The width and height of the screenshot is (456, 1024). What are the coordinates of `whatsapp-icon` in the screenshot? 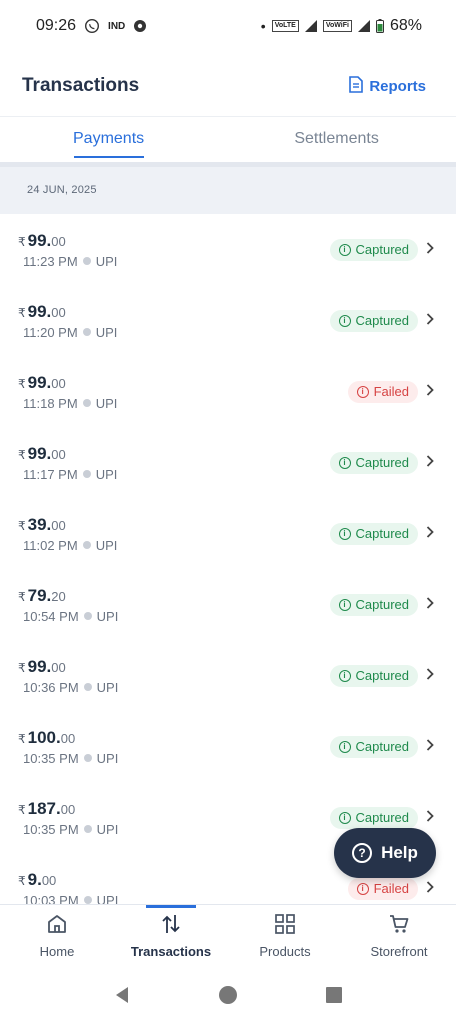 It's located at (92, 26).